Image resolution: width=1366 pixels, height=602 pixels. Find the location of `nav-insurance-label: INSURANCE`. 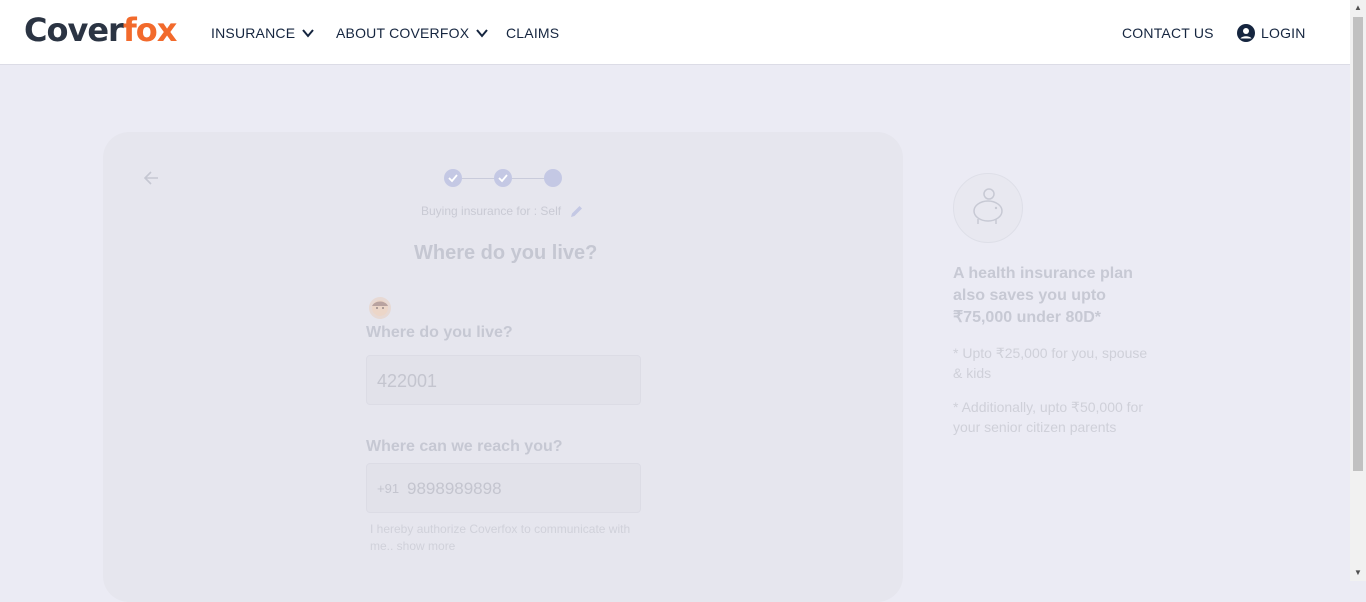

nav-insurance-label: INSURANCE is located at coordinates (253, 33).